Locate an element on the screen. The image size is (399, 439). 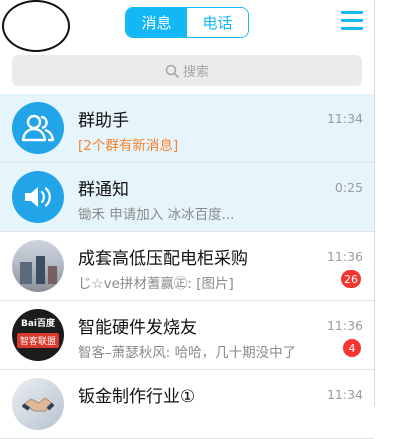
conversation-preview: [2个群有新消息] is located at coordinates (128, 146).